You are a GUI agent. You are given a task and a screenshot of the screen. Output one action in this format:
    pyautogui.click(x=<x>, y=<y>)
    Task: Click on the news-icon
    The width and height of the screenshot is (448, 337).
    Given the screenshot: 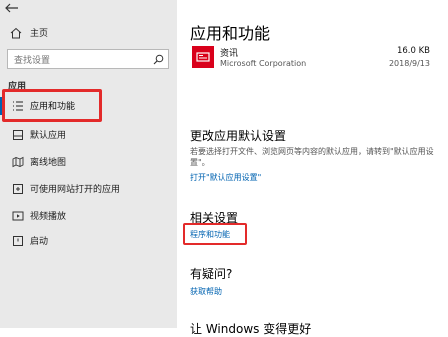 What is the action you would take?
    pyautogui.click(x=203, y=57)
    